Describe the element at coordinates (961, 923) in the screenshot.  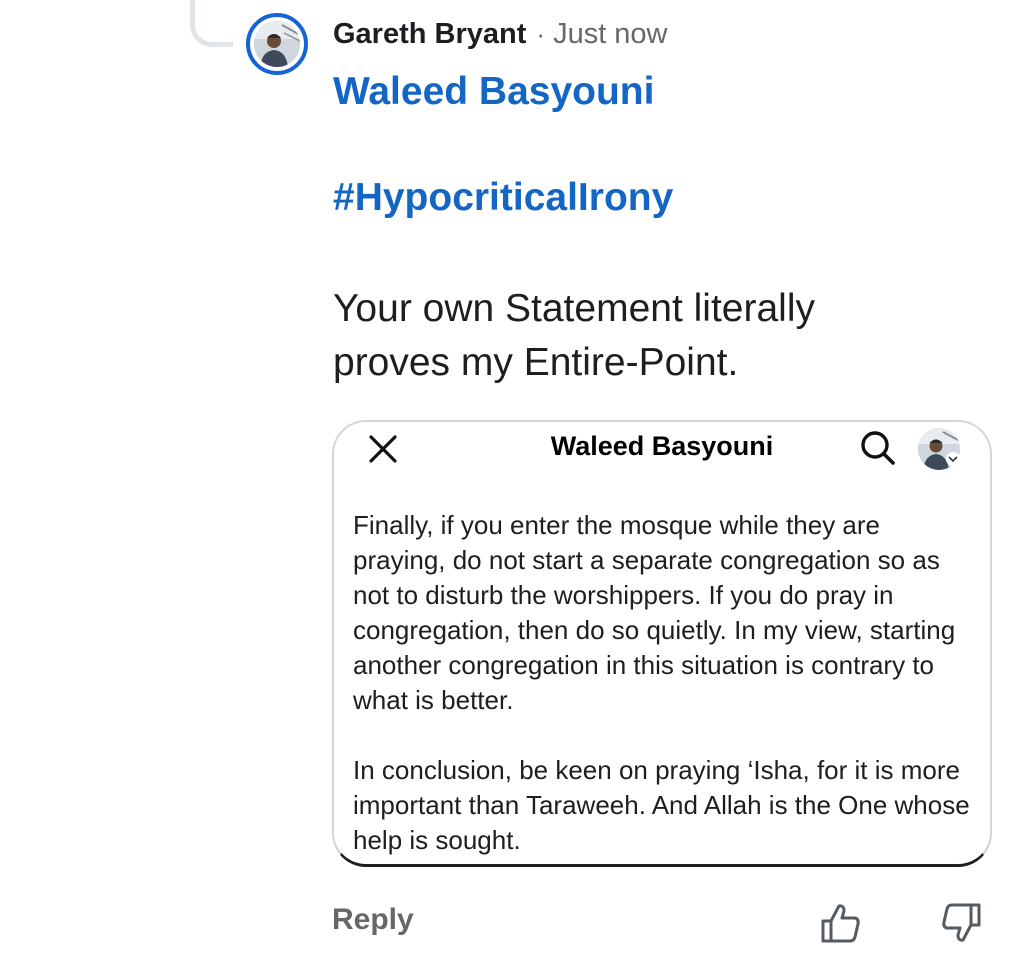
I see `thumbs-down-icon` at that location.